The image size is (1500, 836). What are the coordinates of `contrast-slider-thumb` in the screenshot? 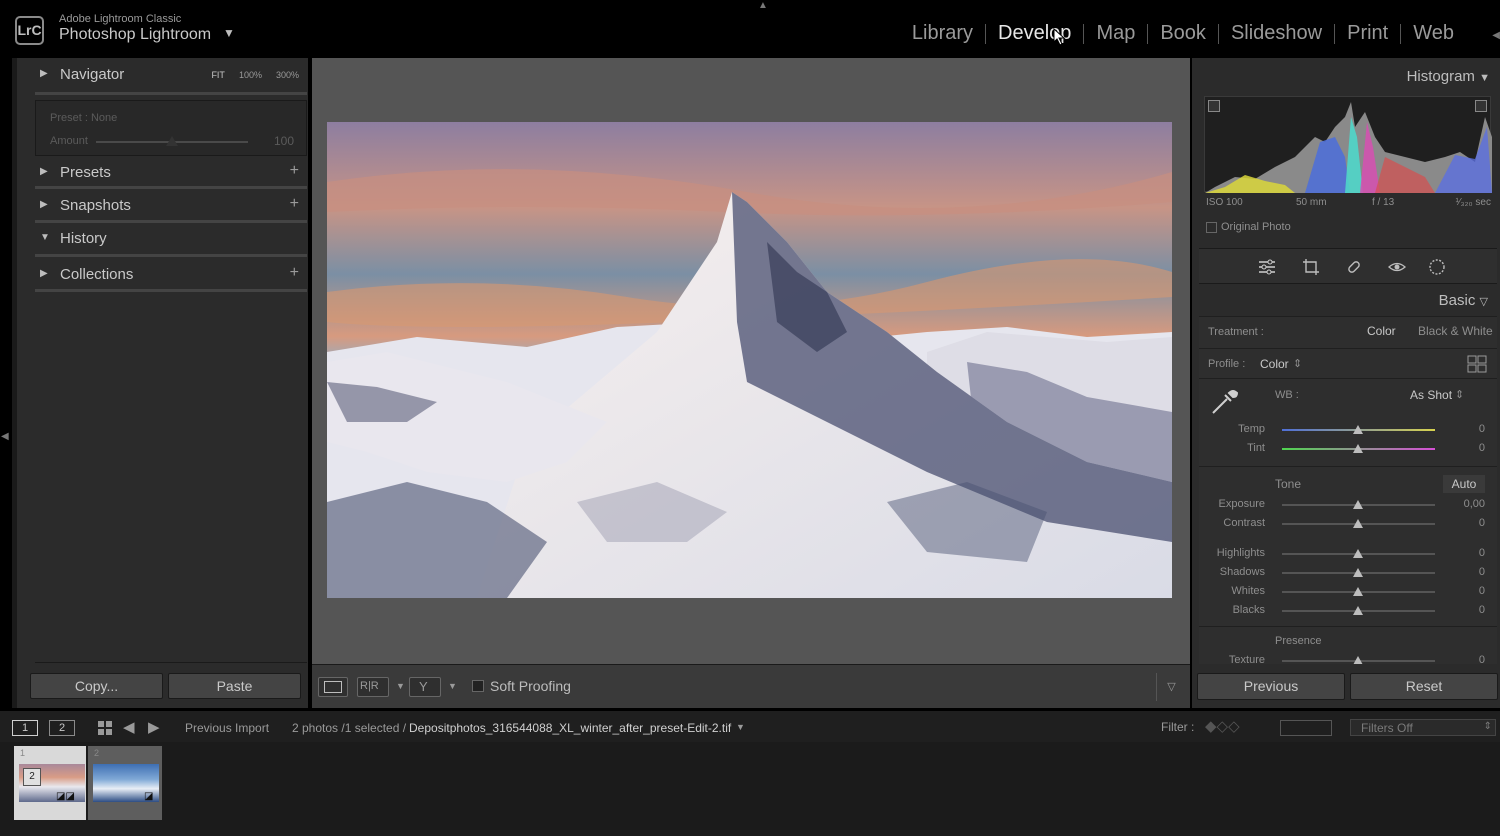 It's located at (1358, 523).